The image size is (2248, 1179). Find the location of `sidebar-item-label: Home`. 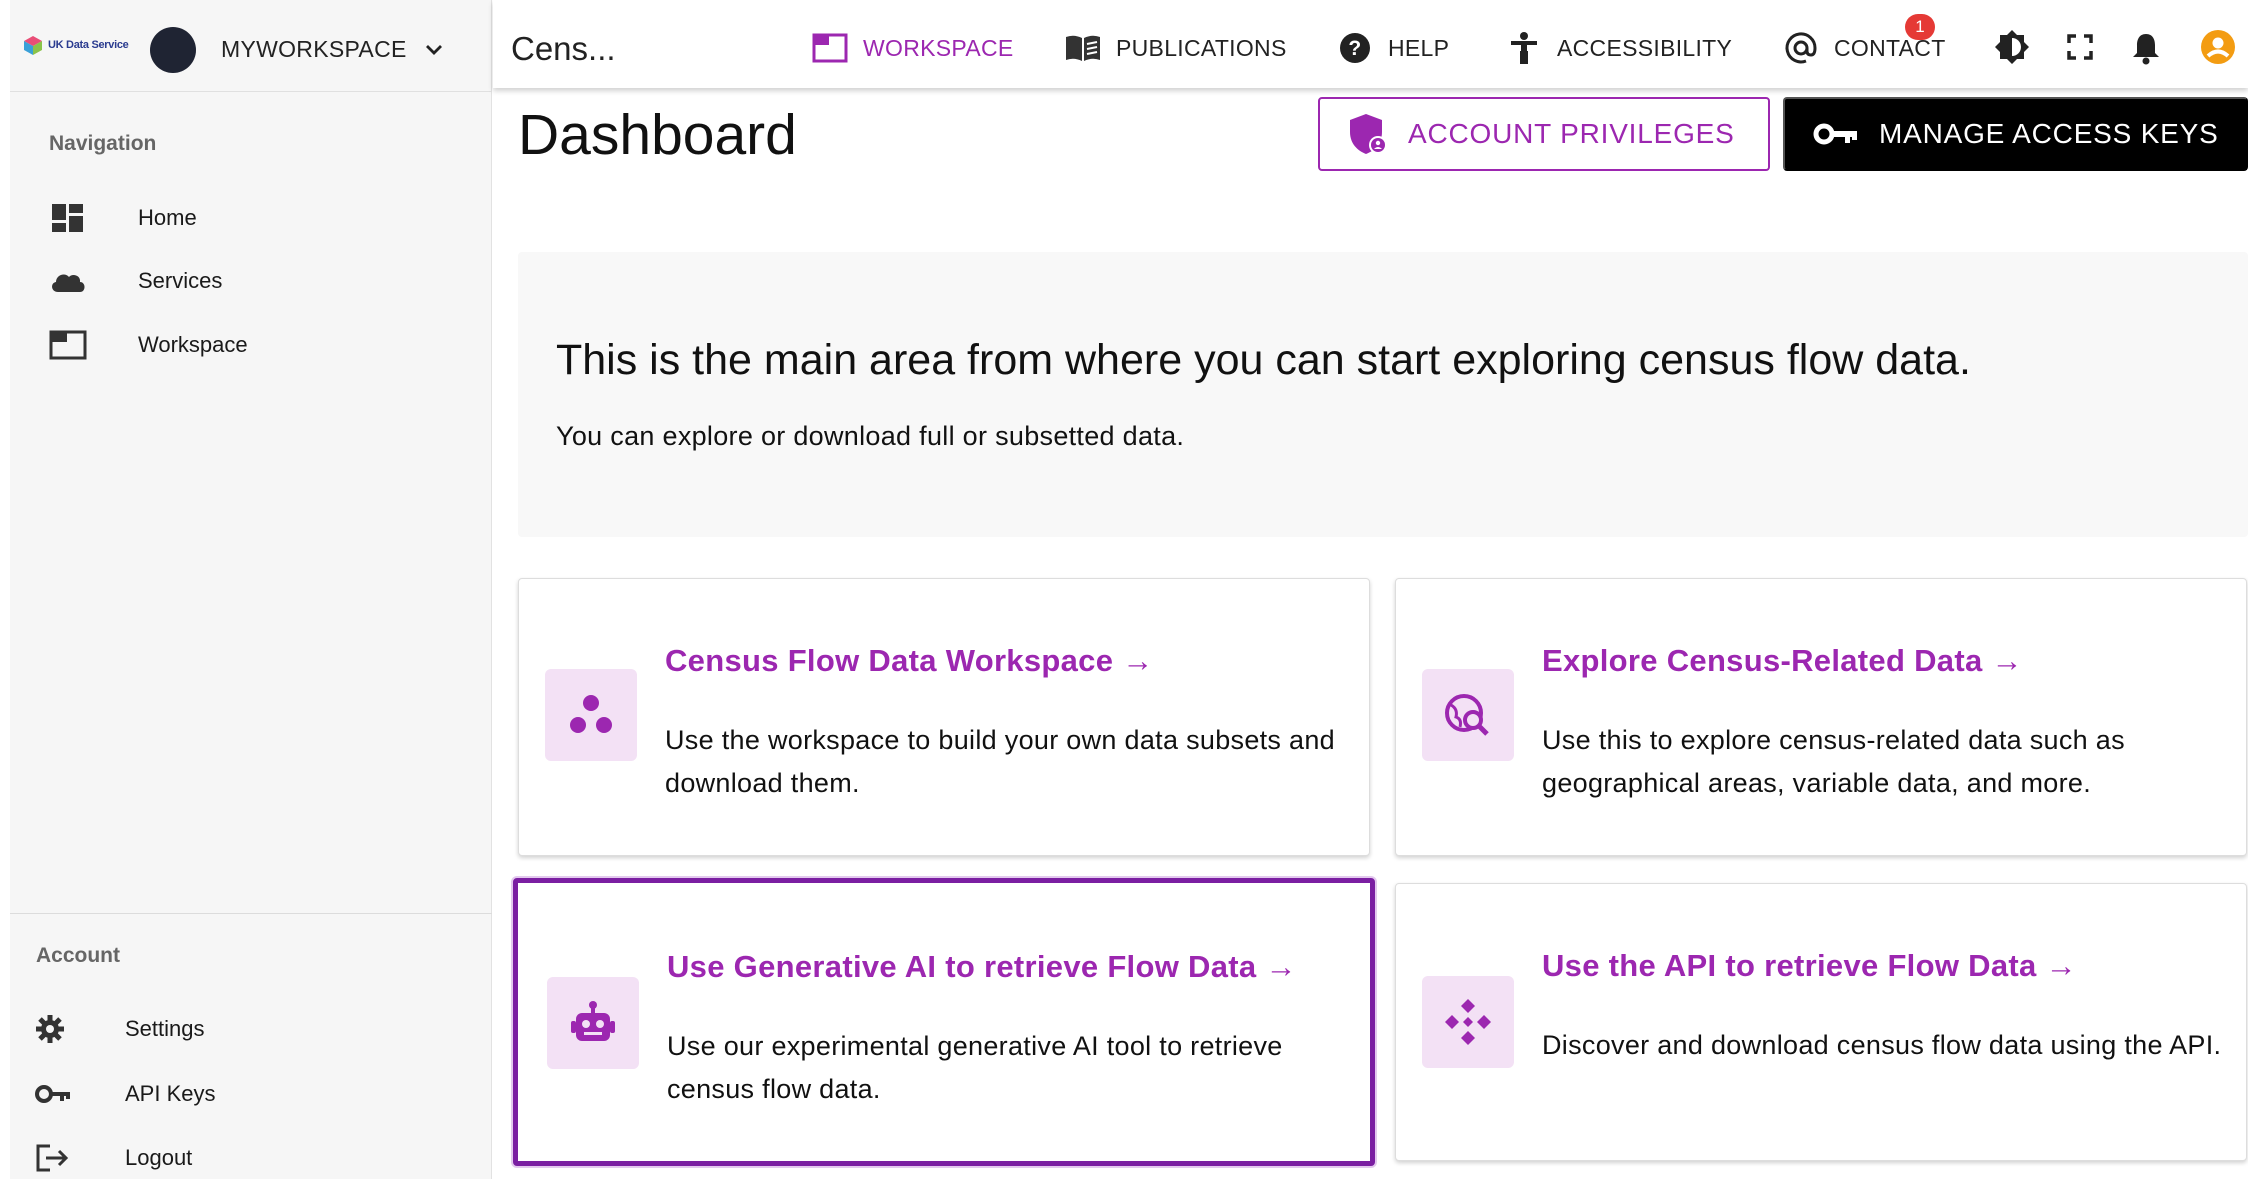

sidebar-item-label: Home is located at coordinates (167, 217).